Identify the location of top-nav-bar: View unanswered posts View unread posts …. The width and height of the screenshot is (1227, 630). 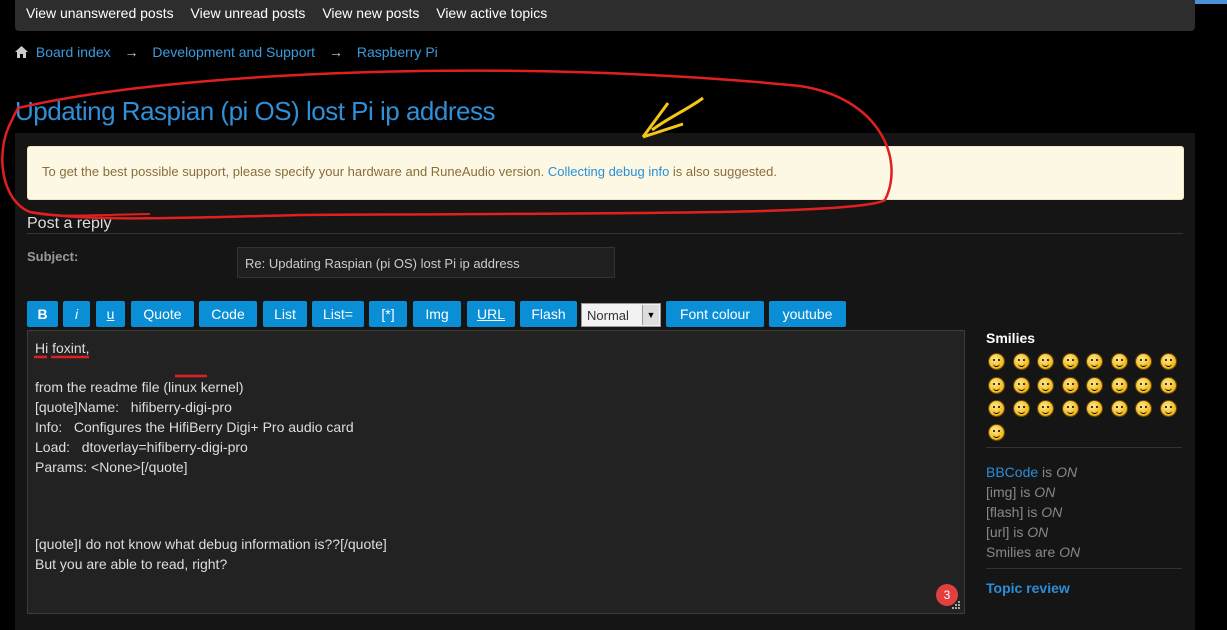
(605, 15).